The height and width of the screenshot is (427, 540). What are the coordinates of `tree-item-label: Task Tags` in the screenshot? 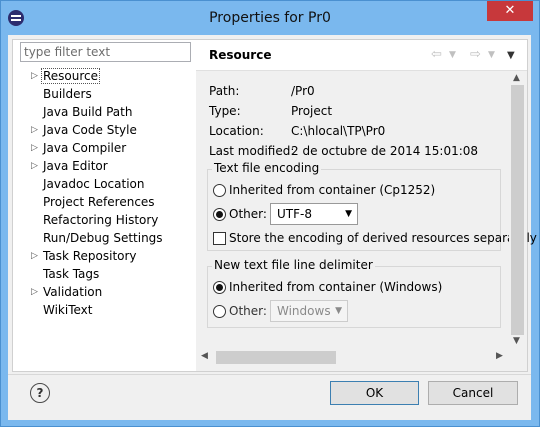 It's located at (71, 274).